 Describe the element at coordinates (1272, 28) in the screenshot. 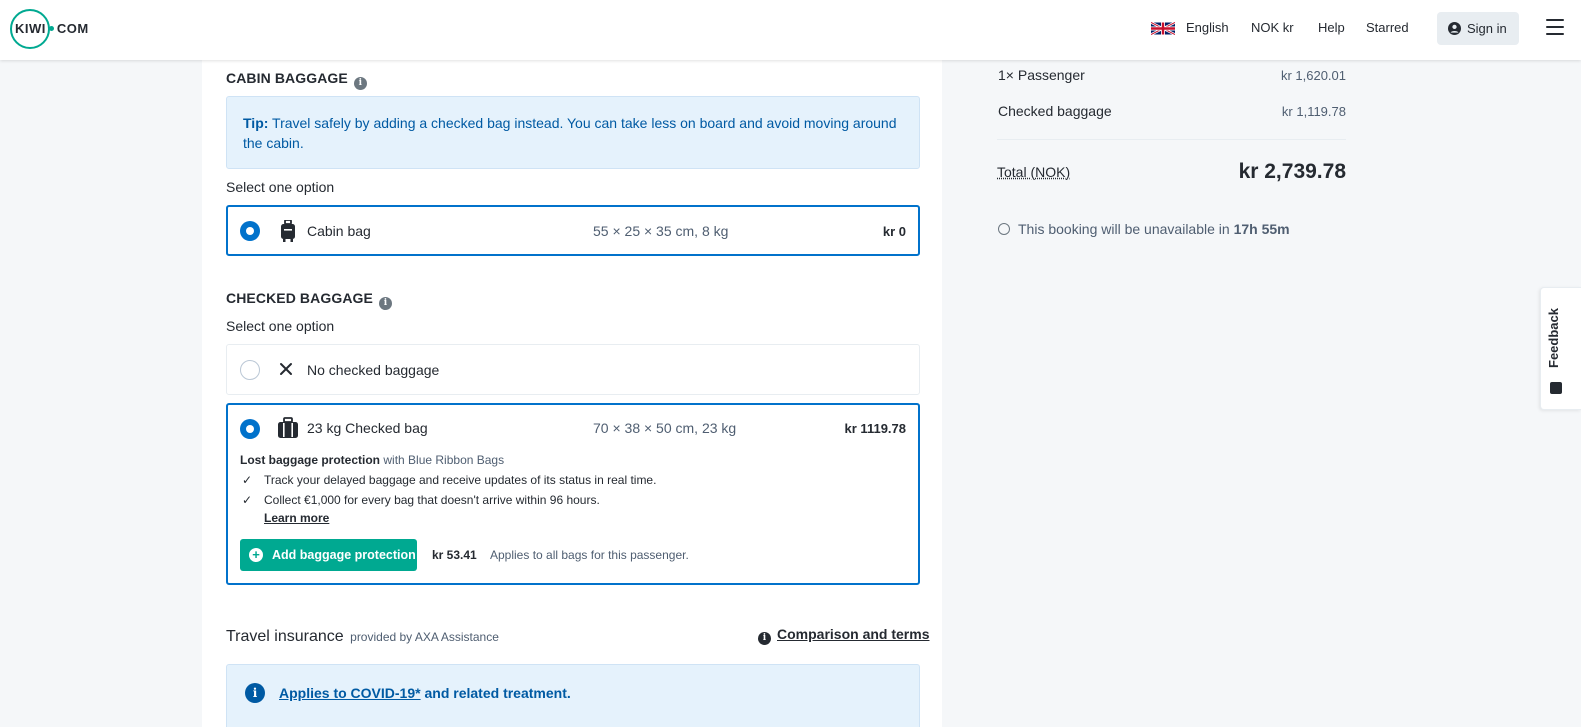

I see `currency-selector: NOK kr` at that location.